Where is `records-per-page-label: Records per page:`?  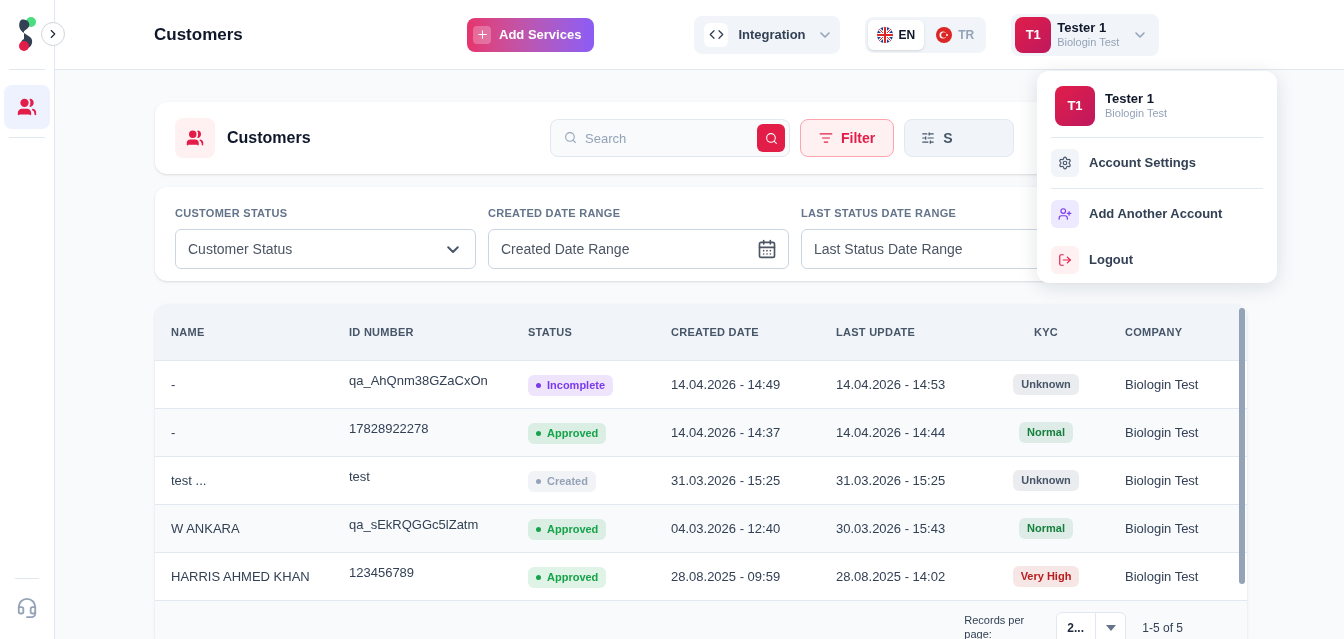
records-per-page-label: Records per page: is located at coordinates (995, 626).